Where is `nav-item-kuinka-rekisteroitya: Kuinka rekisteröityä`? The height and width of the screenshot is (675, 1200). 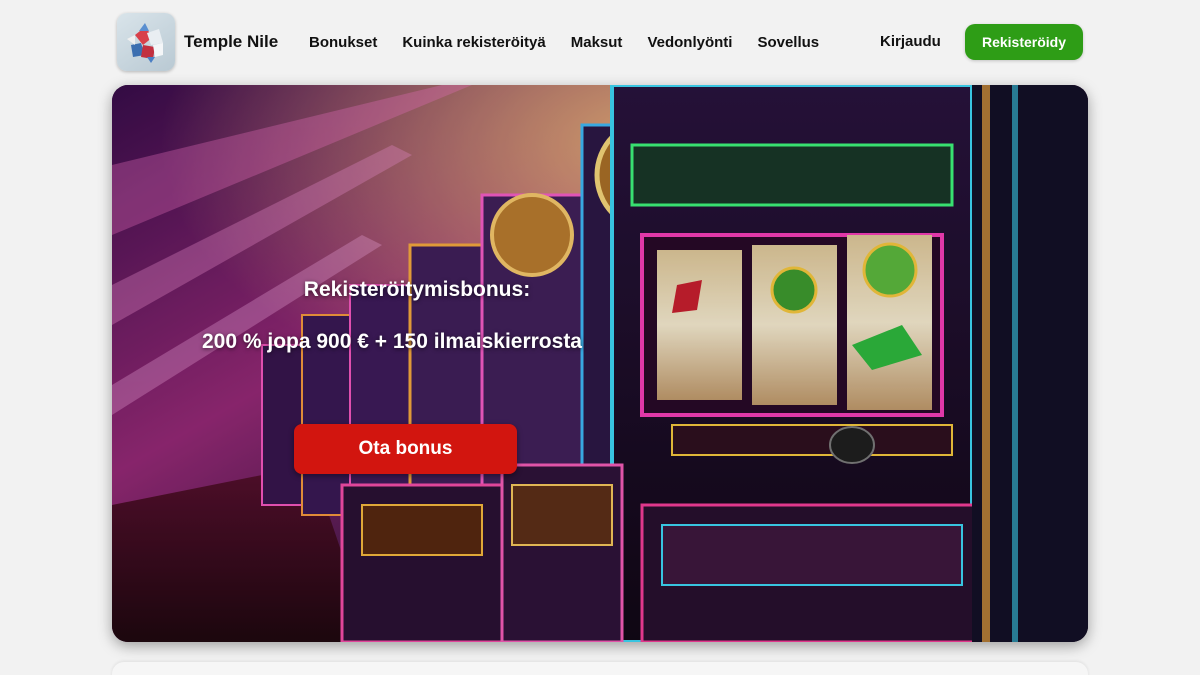 nav-item-kuinka-rekisteroitya: Kuinka rekisteröityä is located at coordinates (473, 44).